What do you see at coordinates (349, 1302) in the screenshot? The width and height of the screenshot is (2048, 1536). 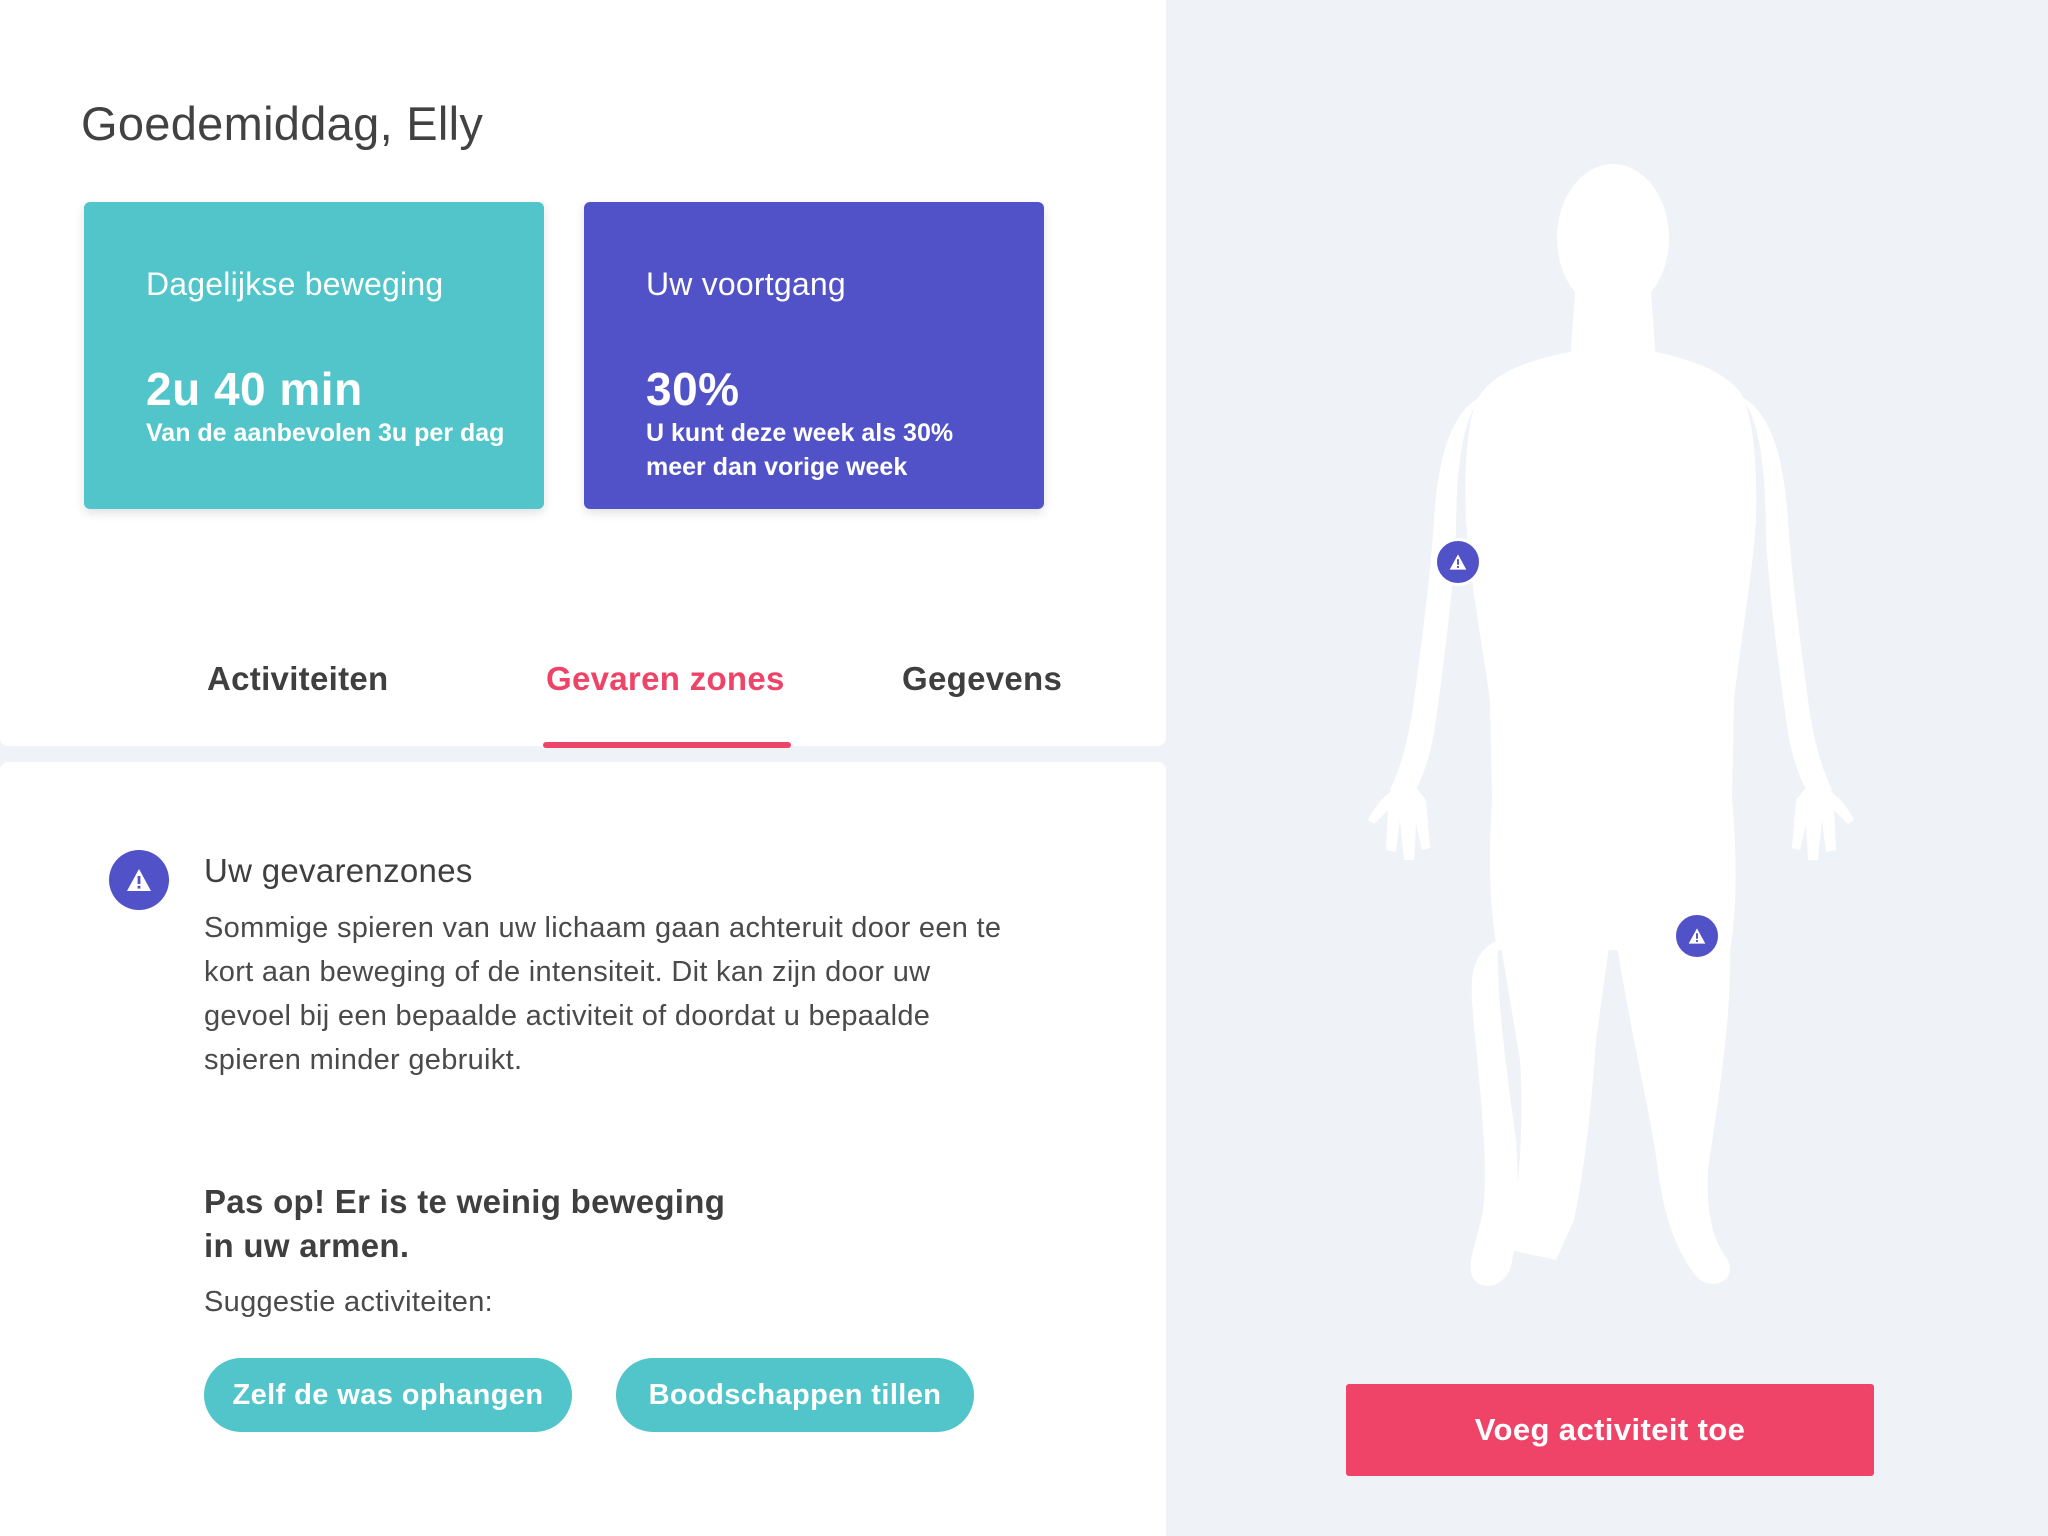 I see `suggestions-label: Suggestie activiteiten:` at bounding box center [349, 1302].